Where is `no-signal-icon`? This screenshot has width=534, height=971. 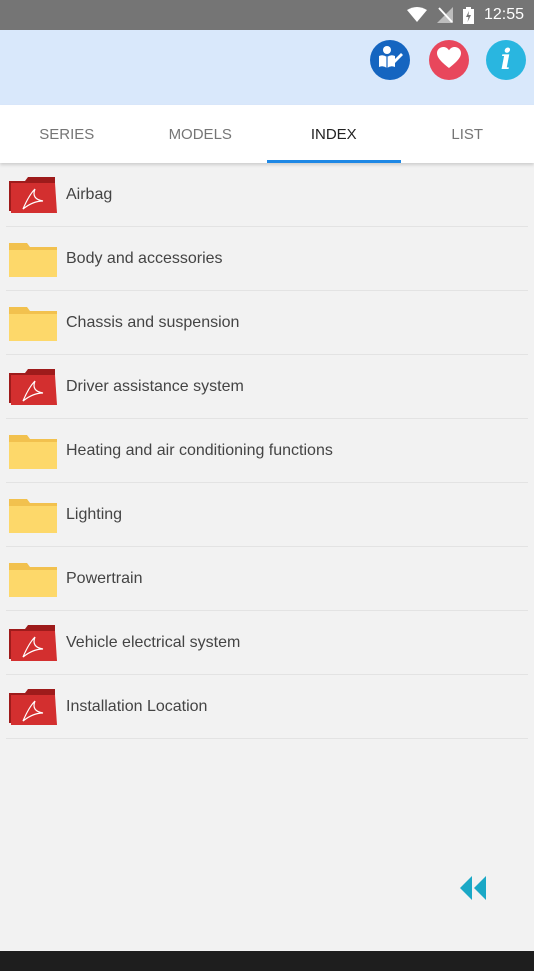
no-signal-icon is located at coordinates (444, 15).